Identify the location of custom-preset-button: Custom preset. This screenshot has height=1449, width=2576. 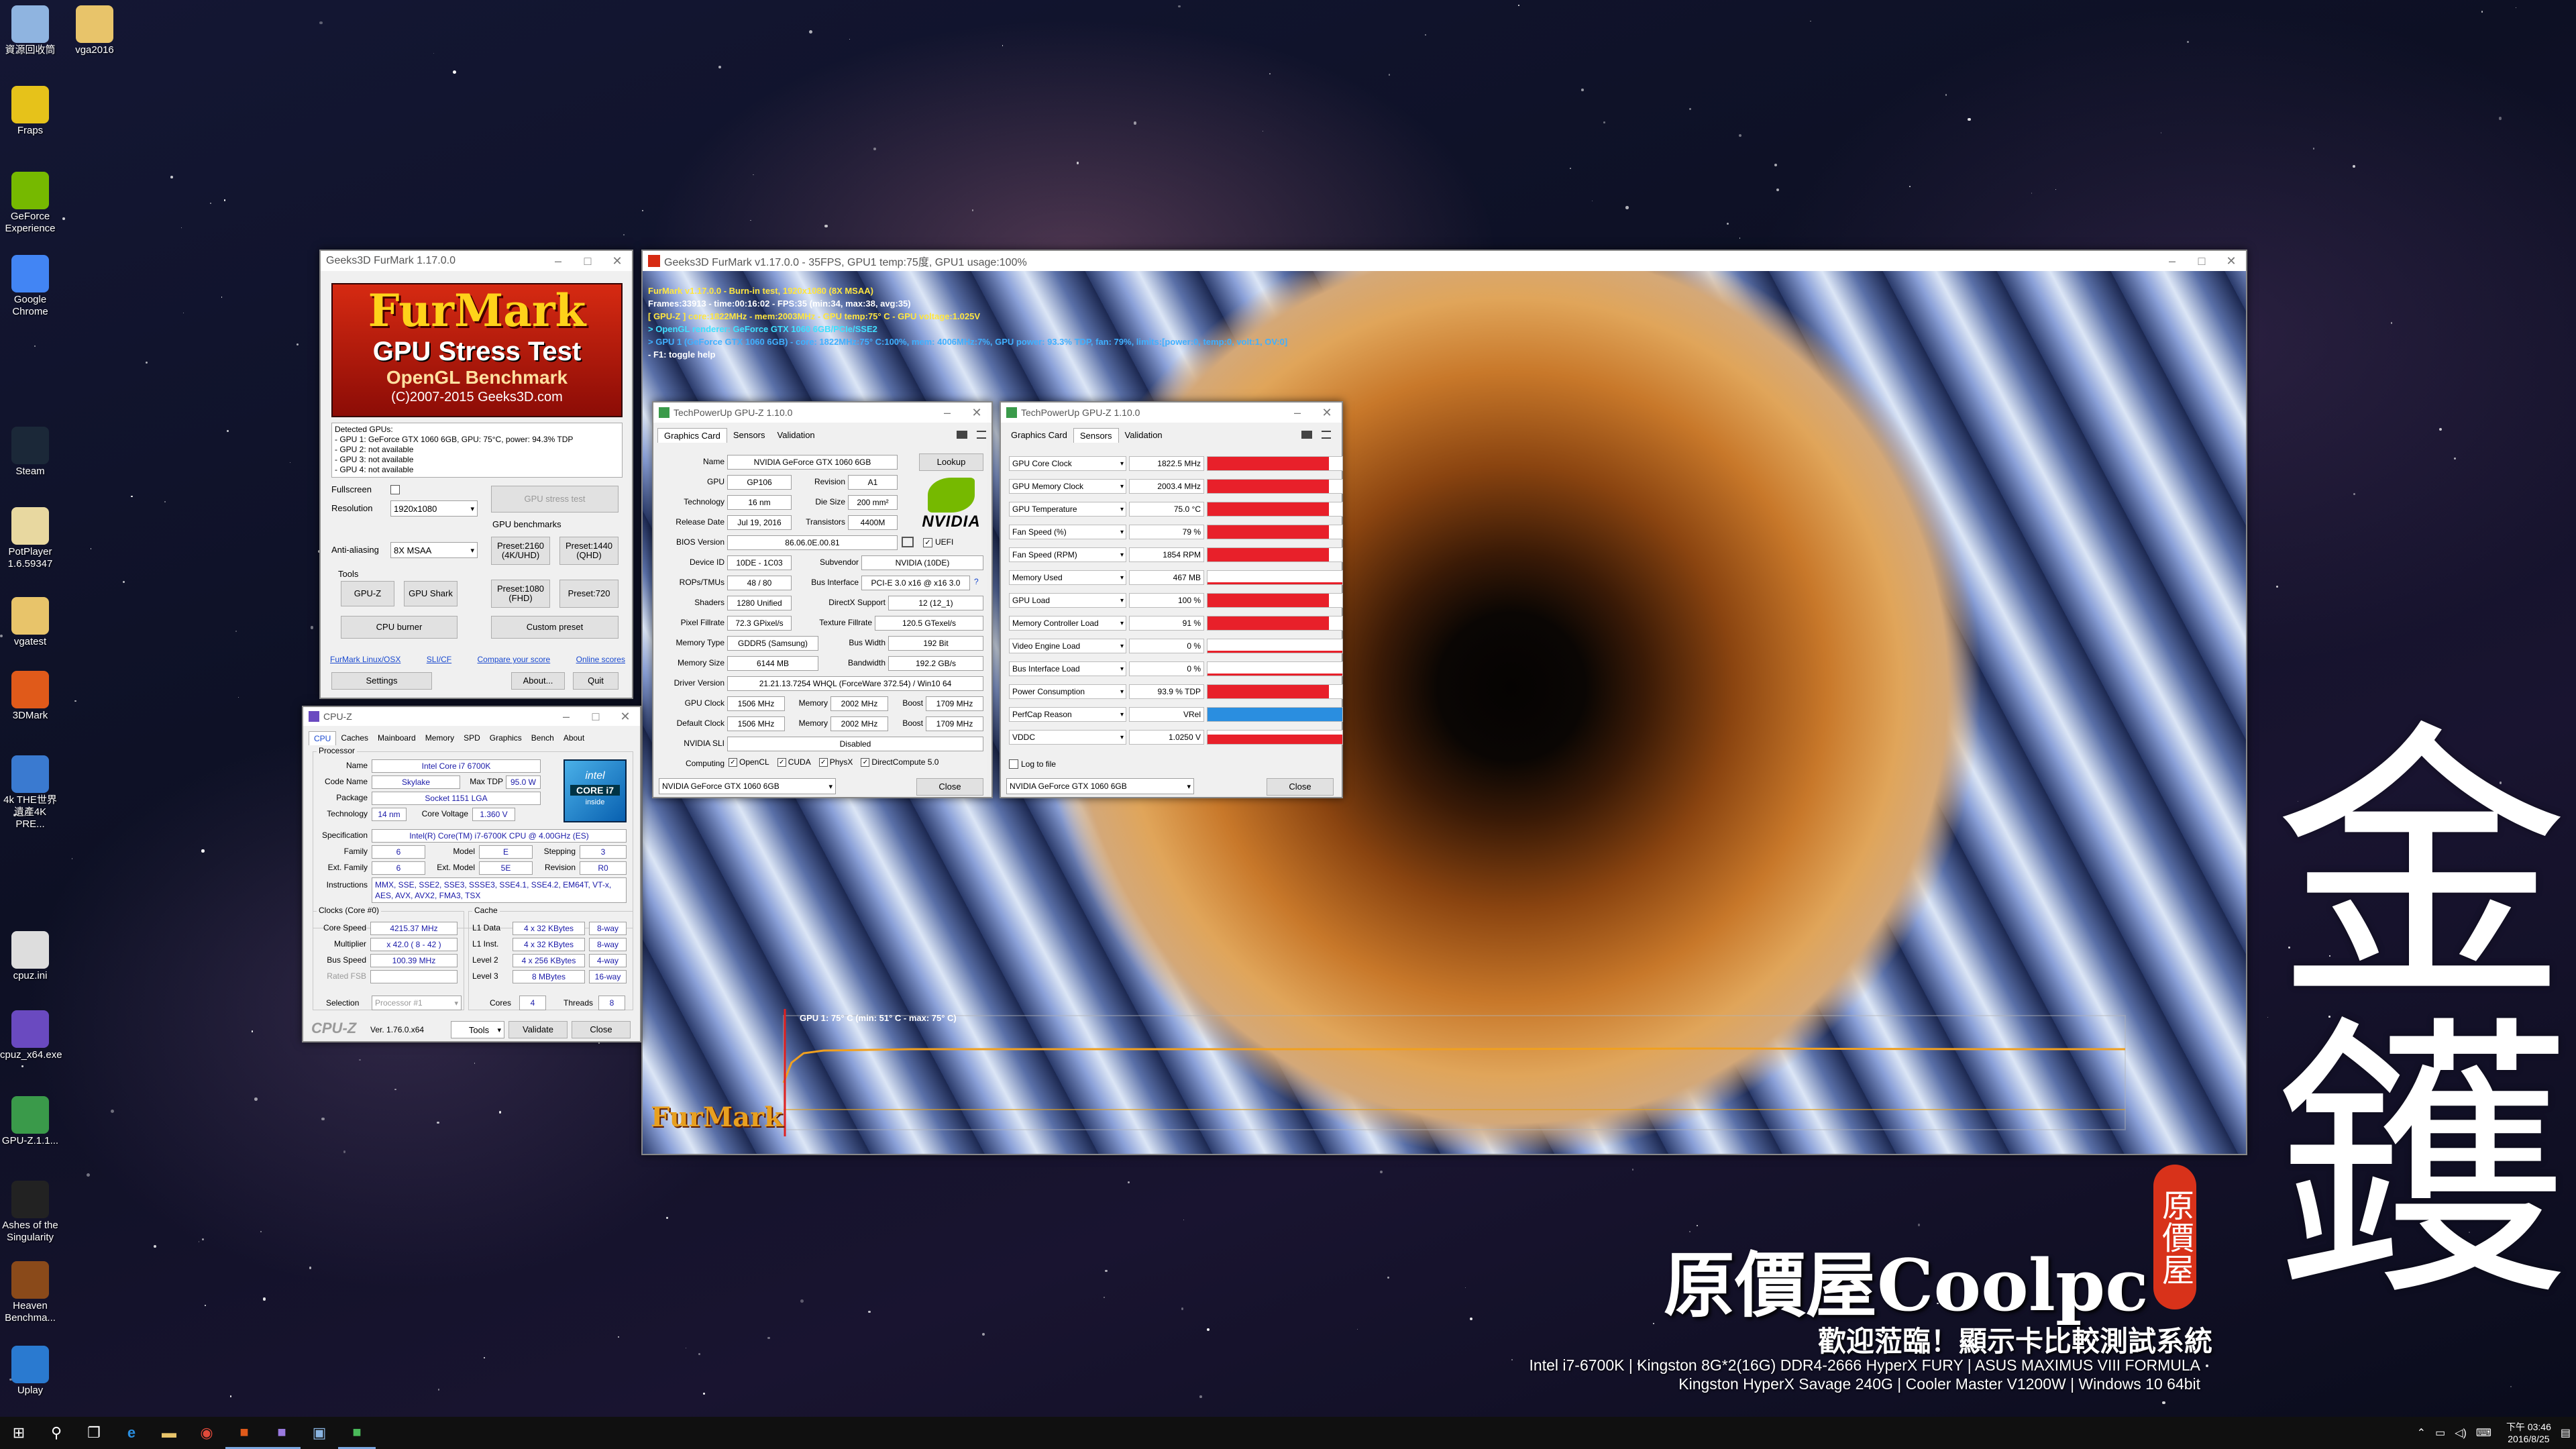
(555, 627).